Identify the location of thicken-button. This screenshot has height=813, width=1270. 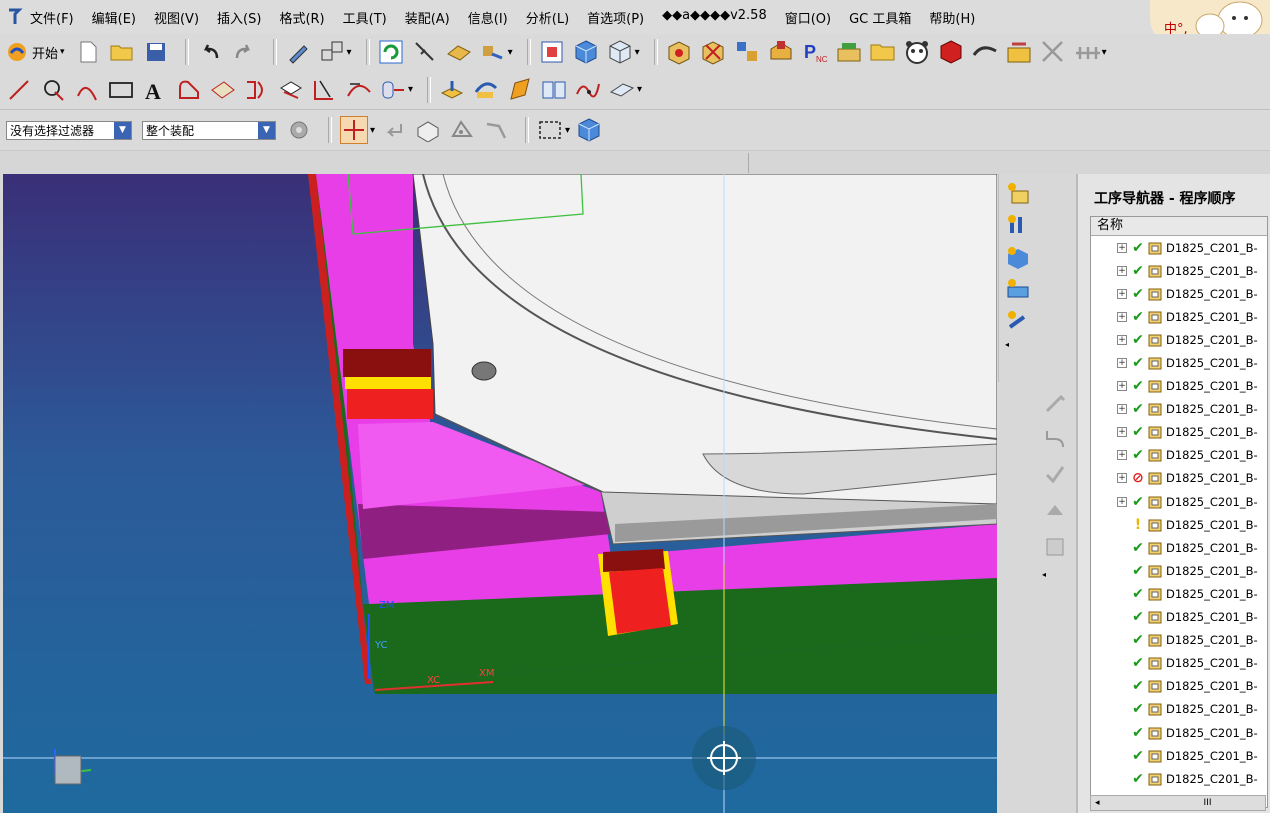
(622, 90).